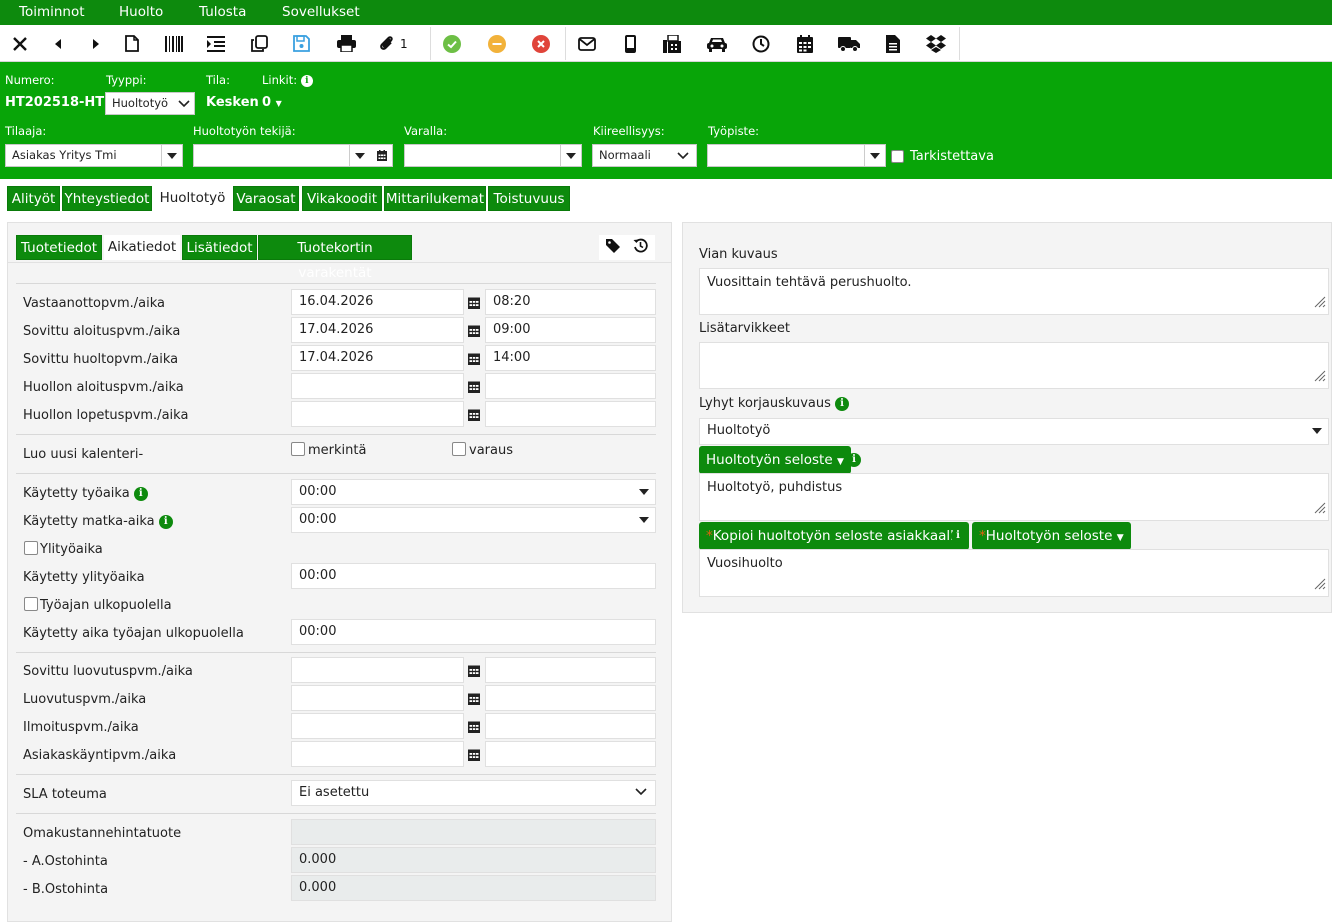 Image resolution: width=1332 pixels, height=922 pixels. Describe the element at coordinates (630, 43) in the screenshot. I see `mobile-icon` at that location.